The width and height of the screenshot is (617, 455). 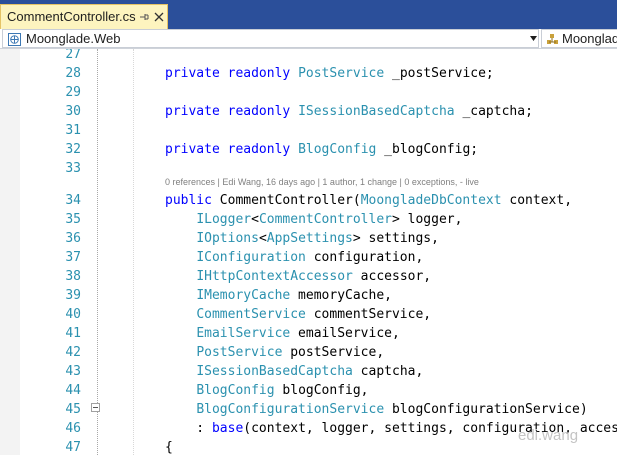 I want to click on navigation-bar: Moonglade.Web Moonglade, so click(x=308, y=39).